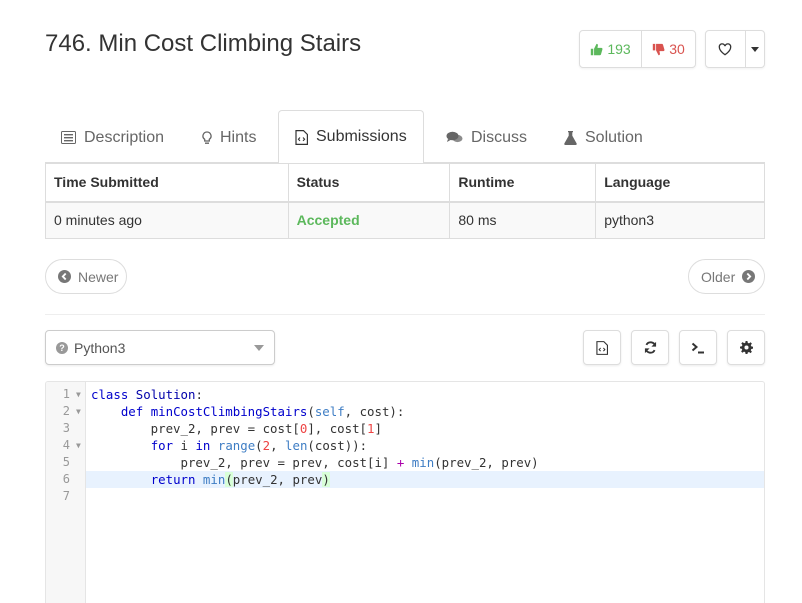  I want to click on header-language: Language, so click(680, 183).